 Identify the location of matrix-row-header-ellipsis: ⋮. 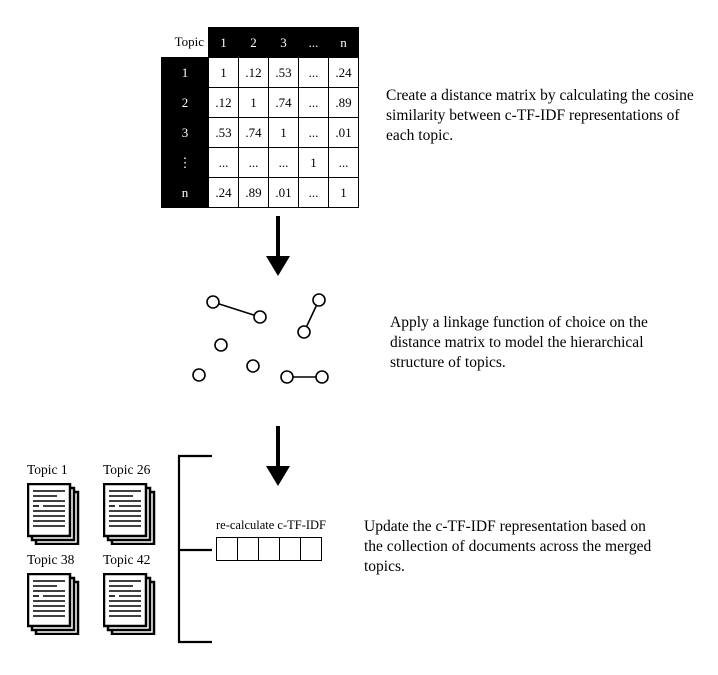
(185, 162).